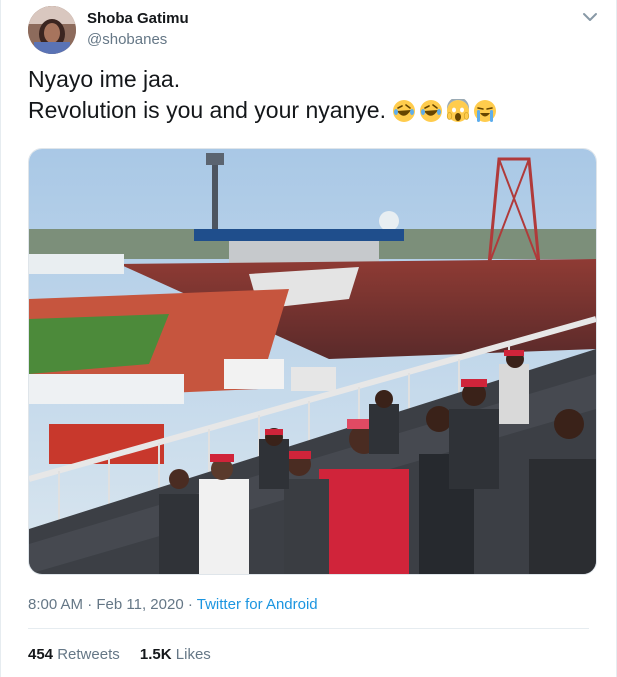  I want to click on user-avatar, so click(52, 30).